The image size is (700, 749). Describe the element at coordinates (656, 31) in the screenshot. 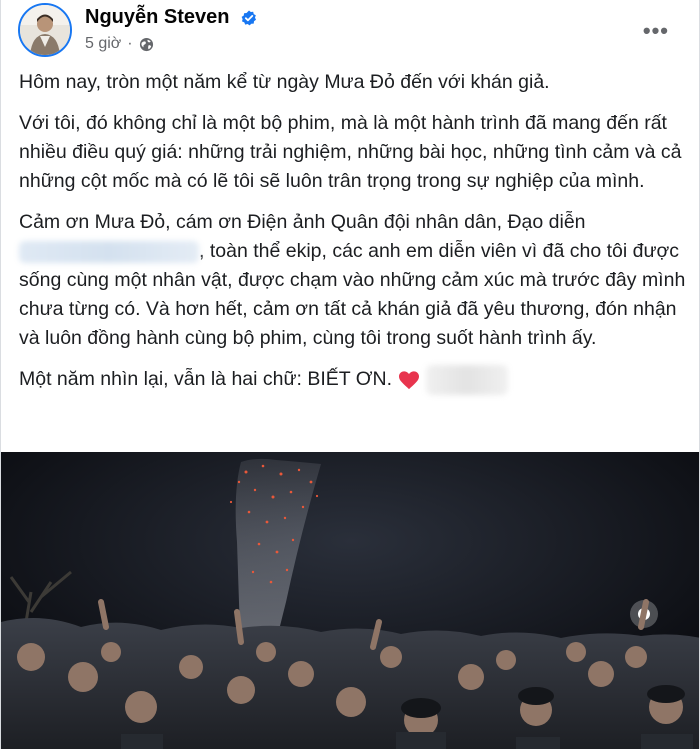

I see `more-options-button: •••` at that location.